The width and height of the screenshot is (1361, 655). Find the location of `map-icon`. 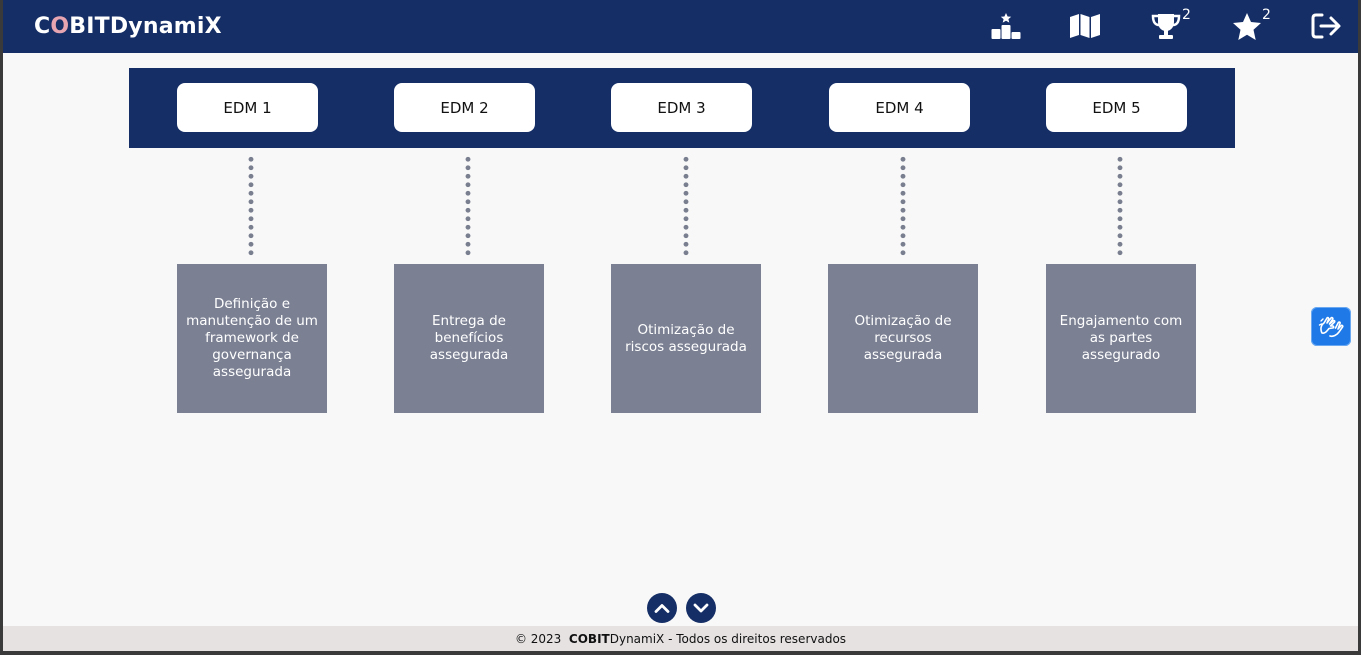

map-icon is located at coordinates (1085, 26).